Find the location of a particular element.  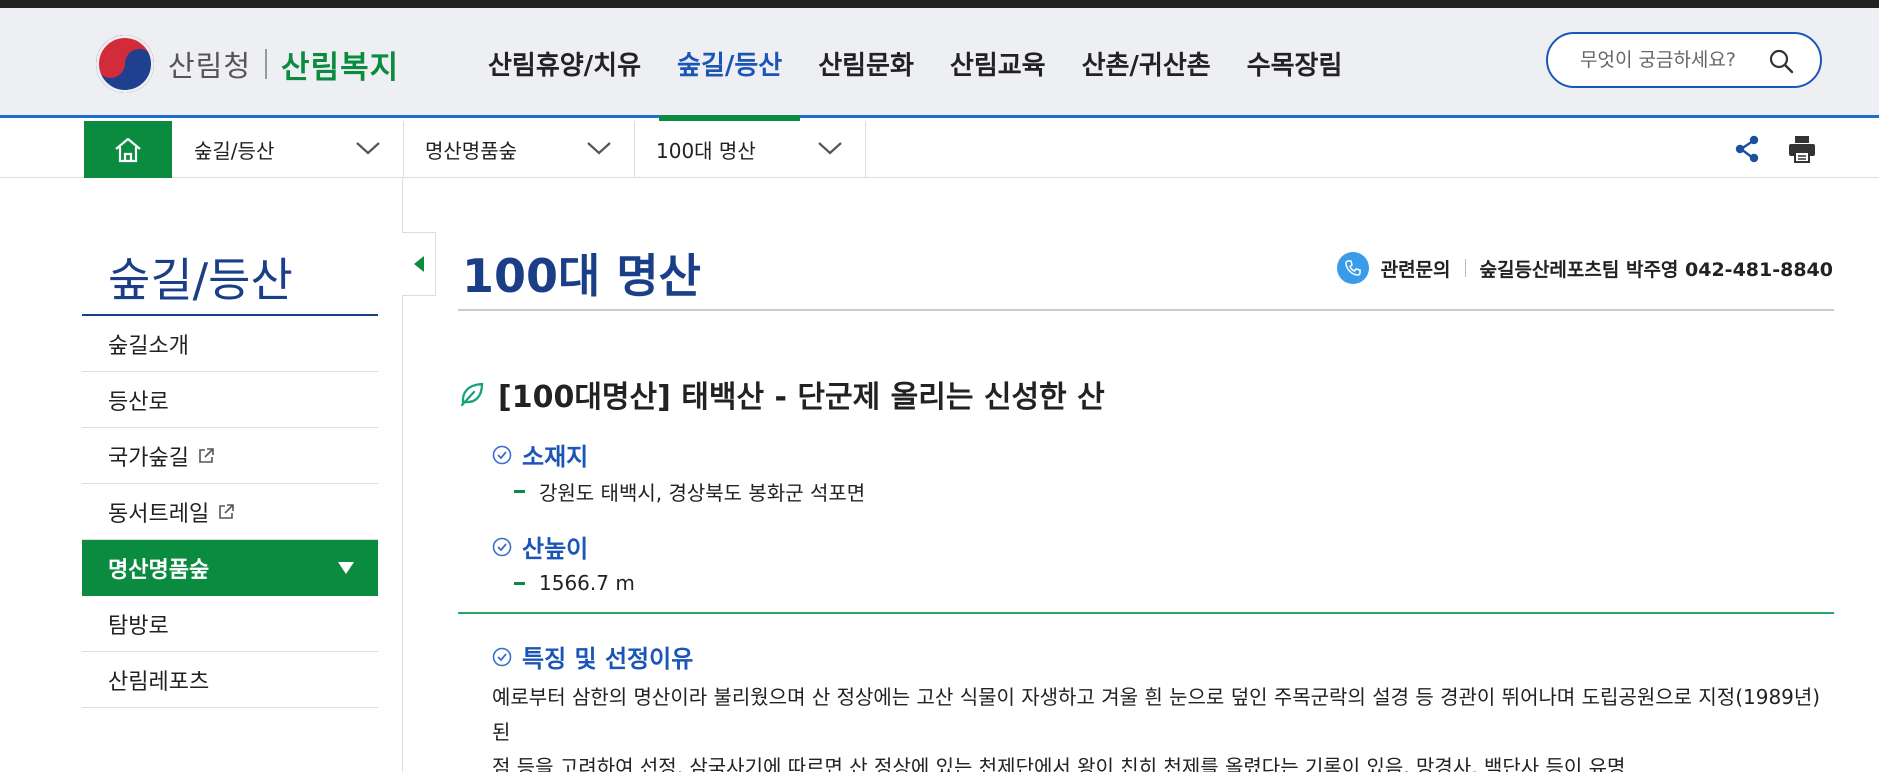

gnb-item-trails-hiking: 숲길/등산 is located at coordinates (730, 64).